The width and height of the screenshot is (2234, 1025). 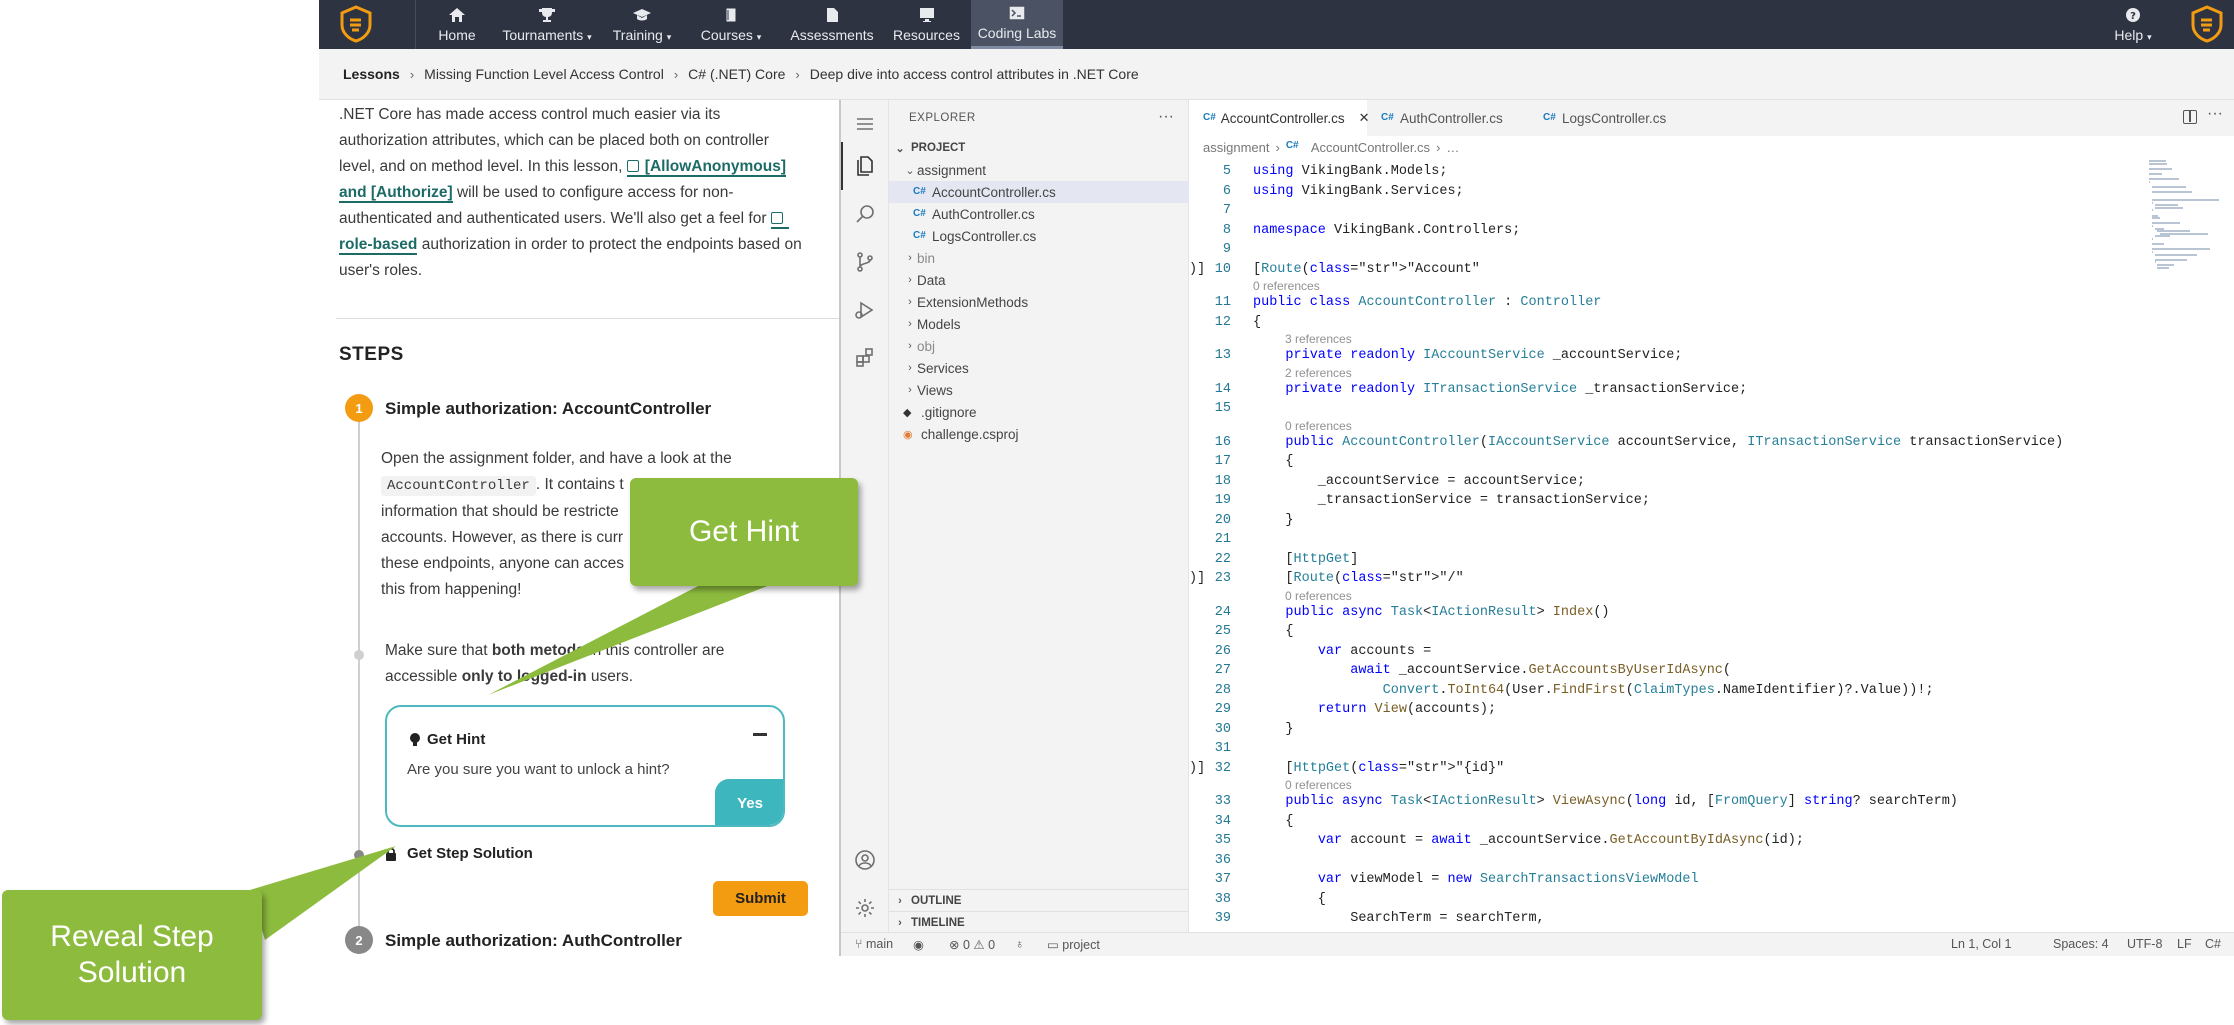 I want to click on file-tree-item: C# LogsController.cs, so click(x=1039, y=236).